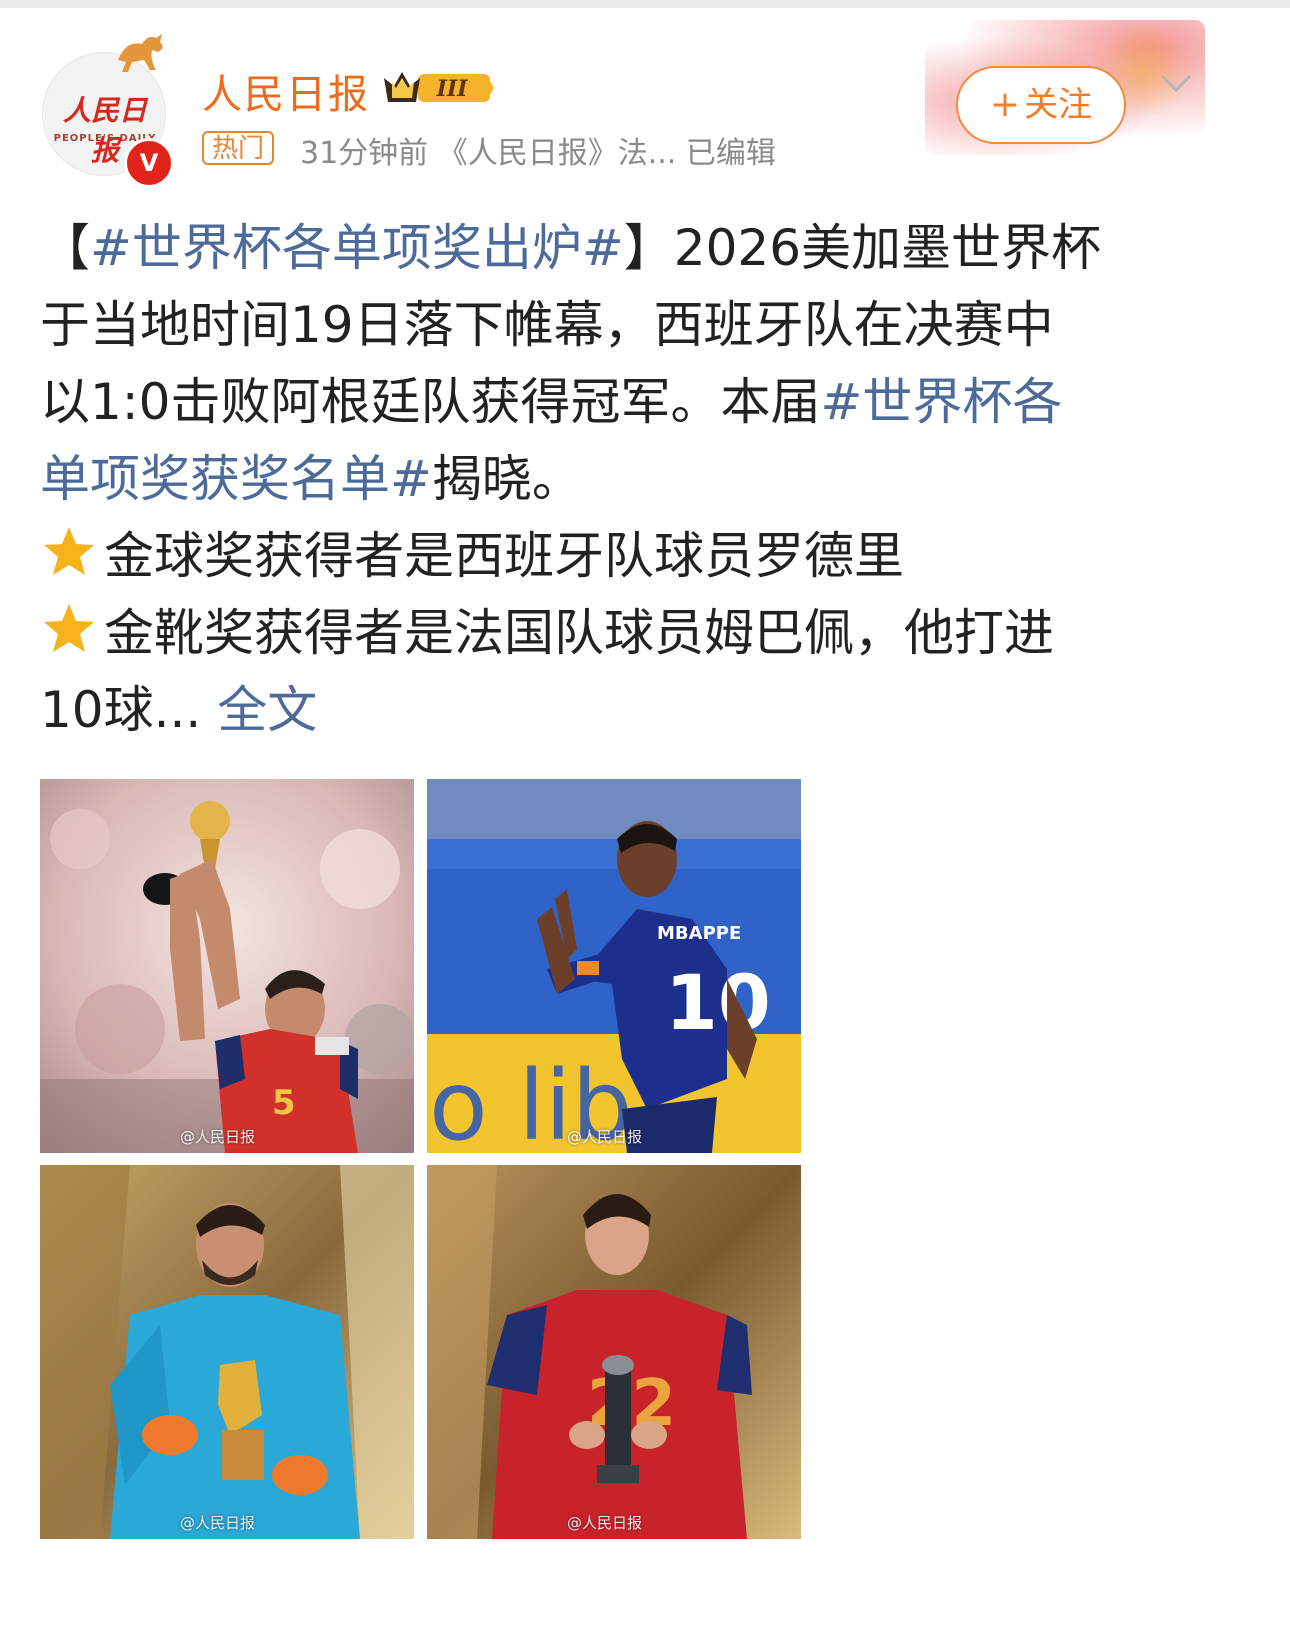 The width and height of the screenshot is (1290, 1642). I want to click on post-line-4: 单项奖获奖名单#揭晓。, so click(640, 479).